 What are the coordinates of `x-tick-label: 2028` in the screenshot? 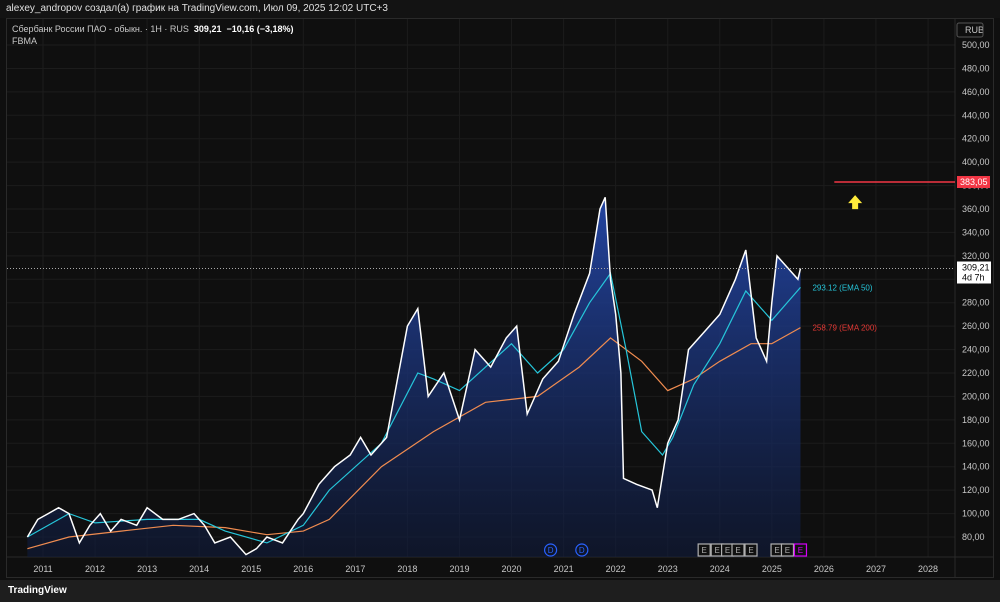 It's located at (928, 569).